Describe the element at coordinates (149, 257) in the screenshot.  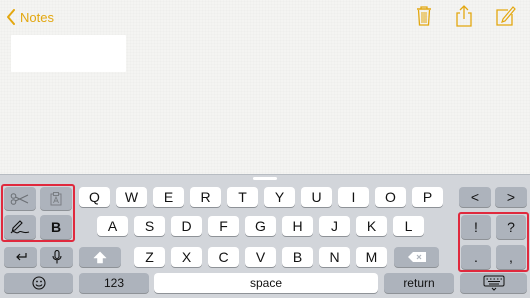
I see `key-z: Z` at that location.